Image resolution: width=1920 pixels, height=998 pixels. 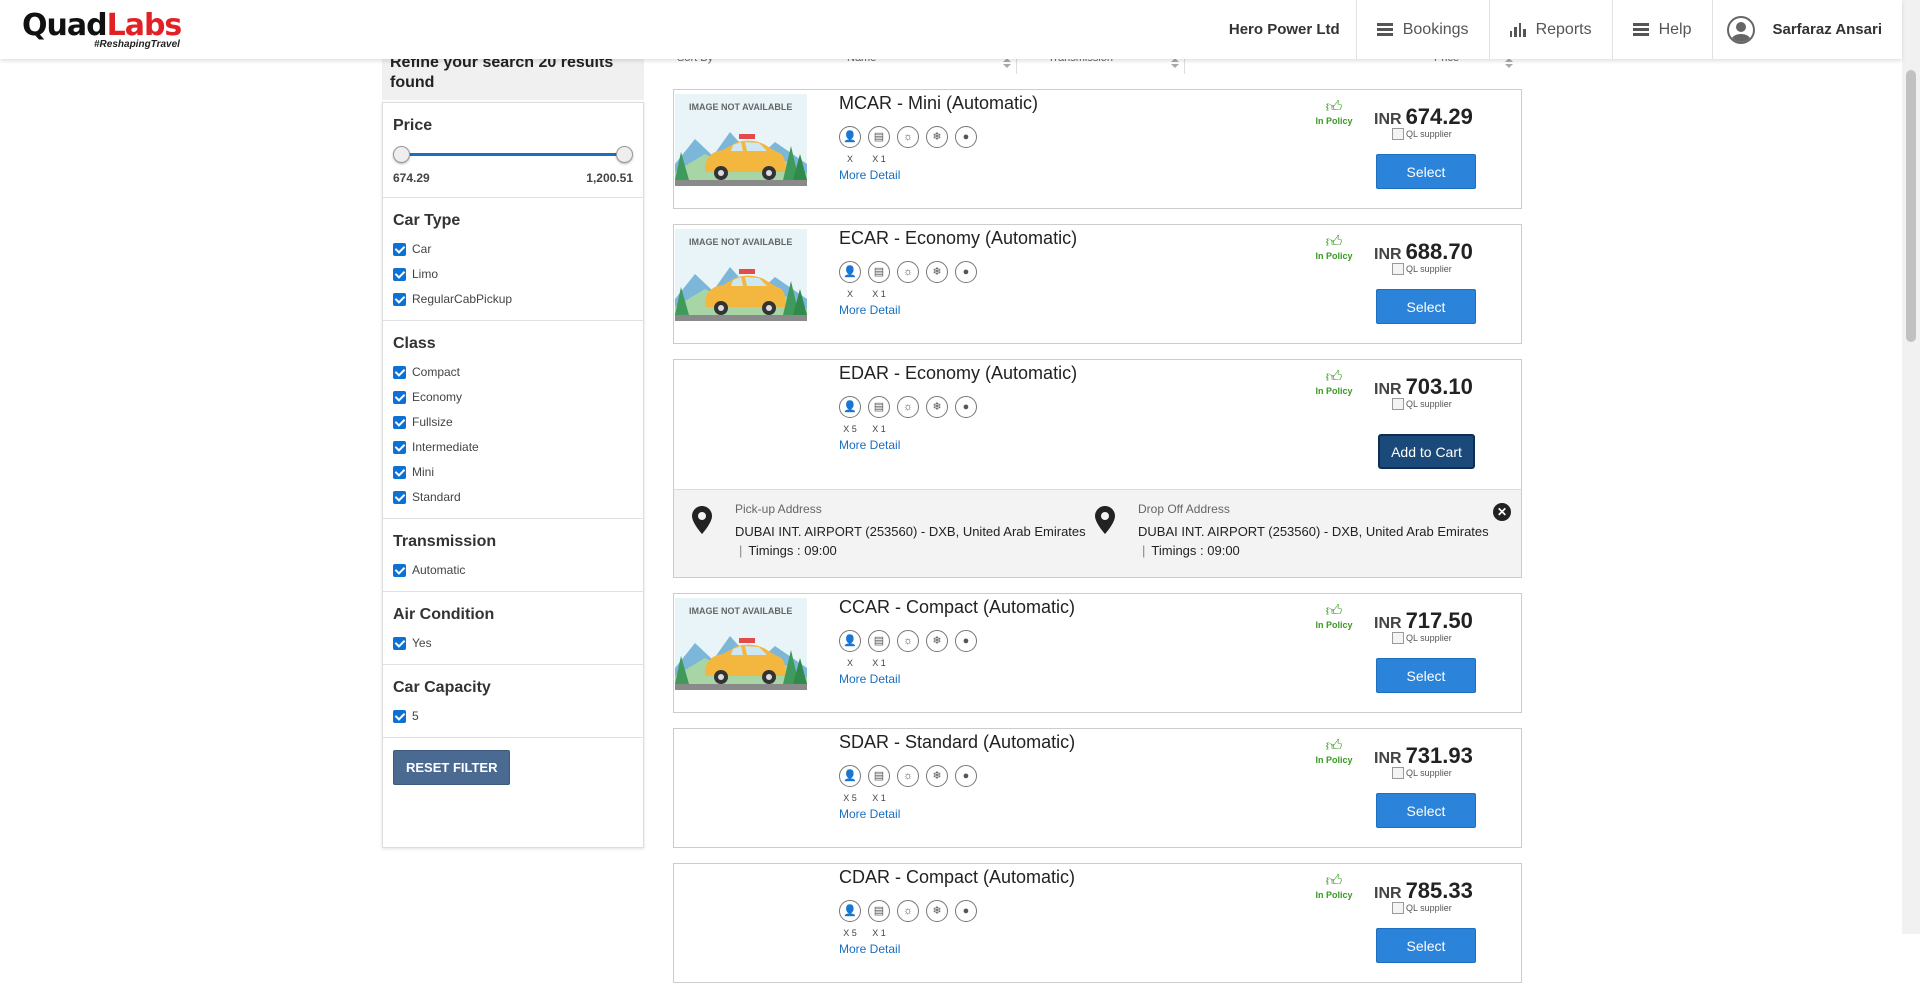 What do you see at coordinates (908, 776) in the screenshot?
I see `driver-icon: ☼` at bounding box center [908, 776].